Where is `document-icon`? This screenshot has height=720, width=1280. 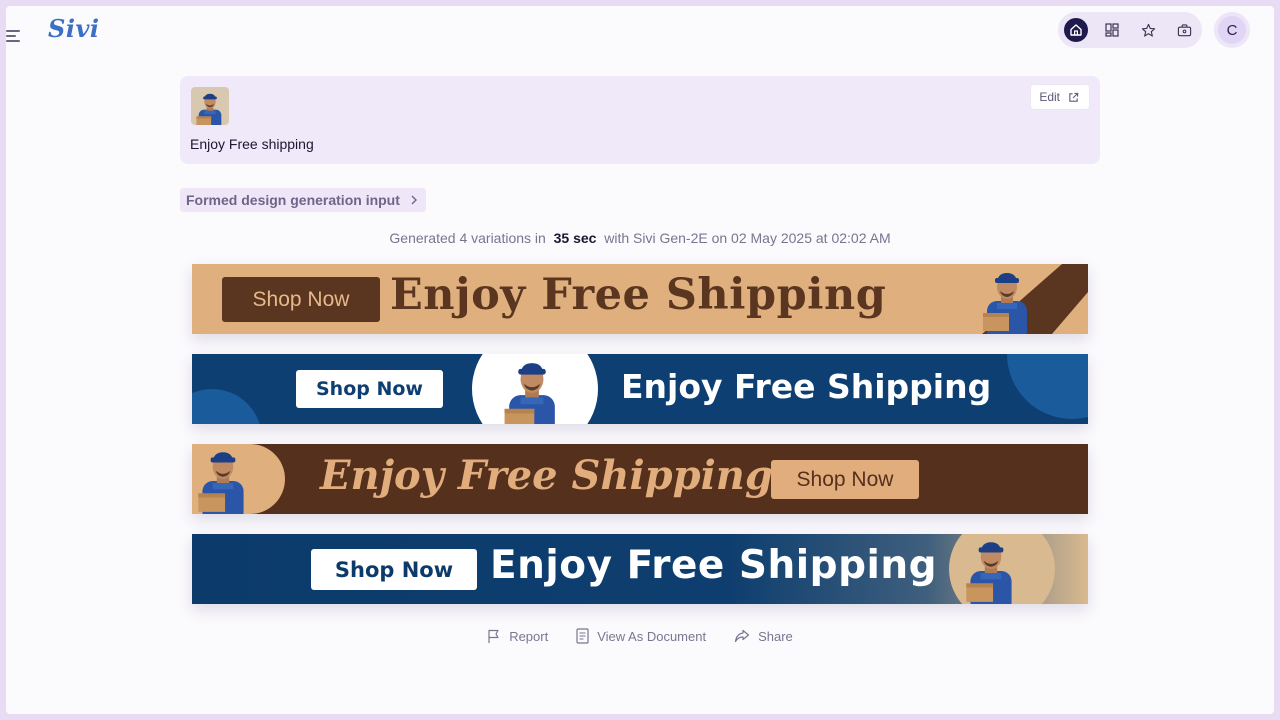
document-icon is located at coordinates (582, 636).